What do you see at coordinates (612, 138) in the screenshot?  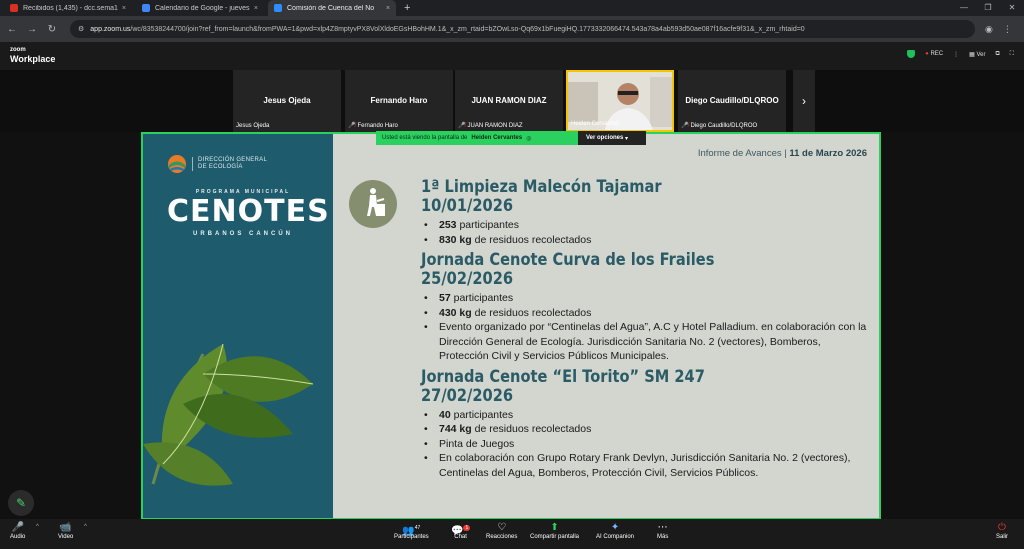 I see `view-options-button: Ver opciones ▾` at bounding box center [612, 138].